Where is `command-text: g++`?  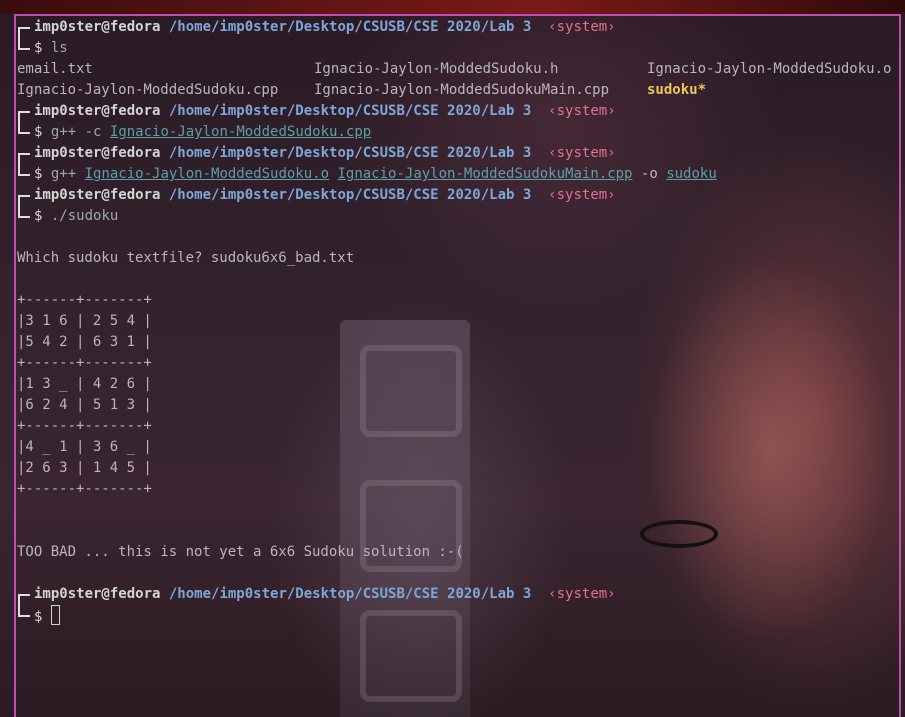 command-text: g++ is located at coordinates (67, 174).